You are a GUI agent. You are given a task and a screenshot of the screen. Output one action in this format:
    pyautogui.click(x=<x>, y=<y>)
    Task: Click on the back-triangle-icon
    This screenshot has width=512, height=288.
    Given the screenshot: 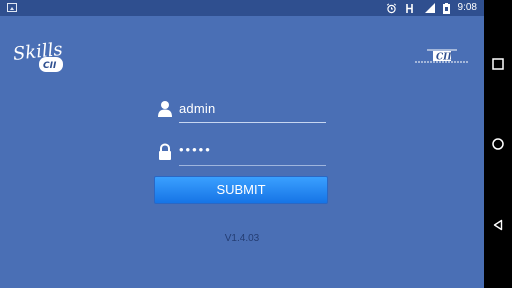 What is the action you would take?
    pyautogui.click(x=498, y=225)
    